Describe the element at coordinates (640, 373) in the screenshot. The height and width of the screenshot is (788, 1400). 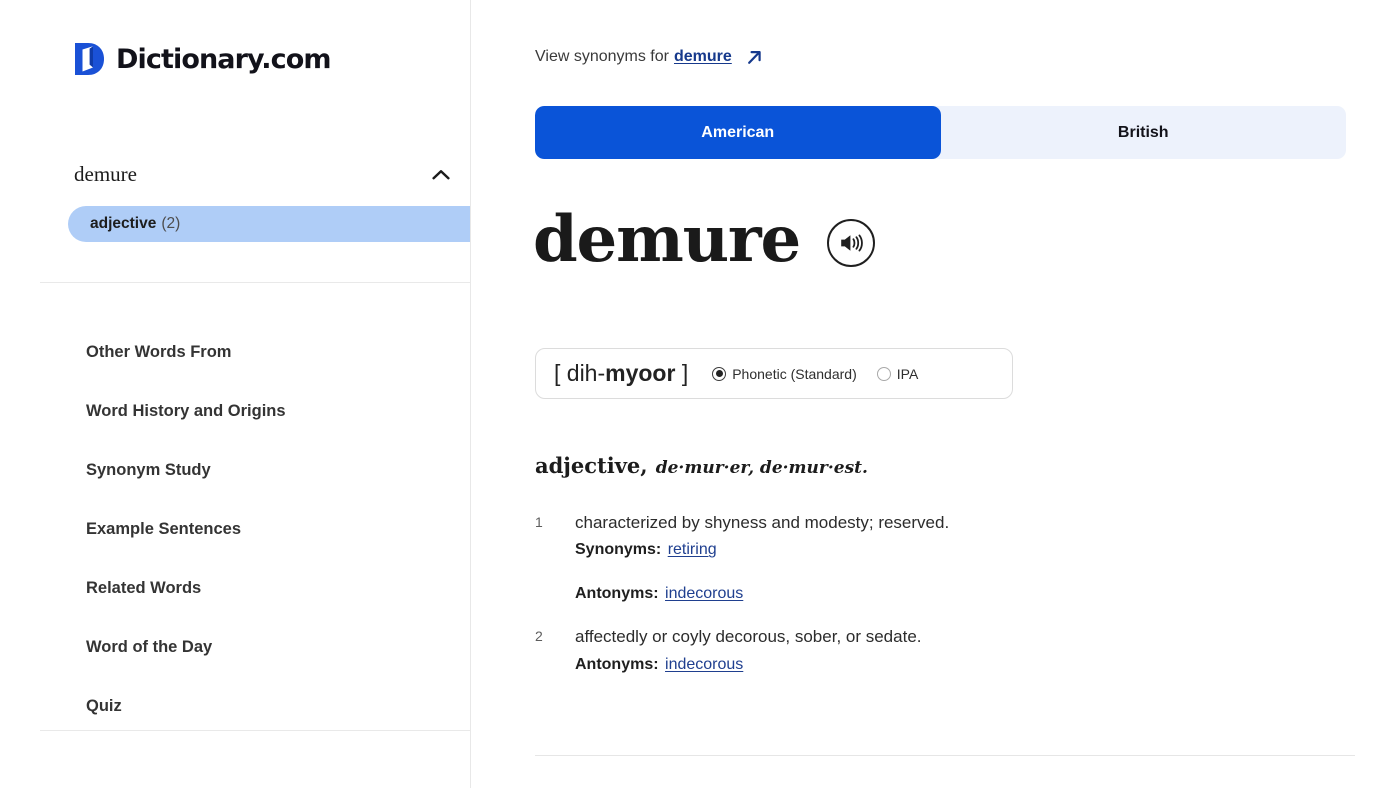
I see `pron-syllable-2: myoor` at that location.